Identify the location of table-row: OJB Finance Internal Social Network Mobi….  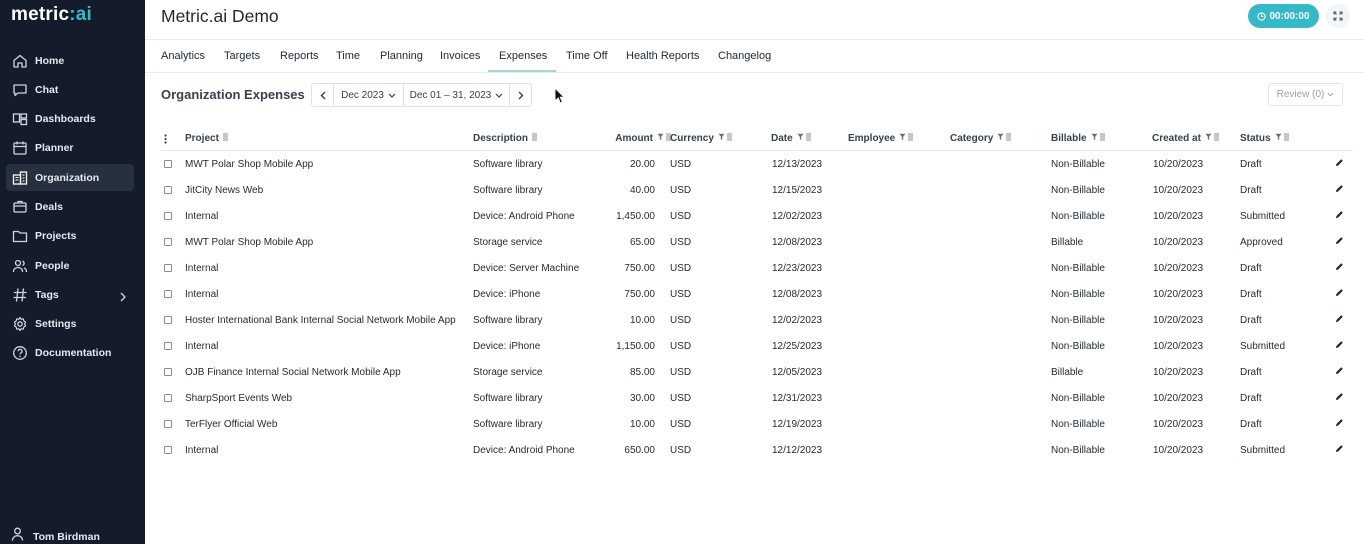
(757, 372).